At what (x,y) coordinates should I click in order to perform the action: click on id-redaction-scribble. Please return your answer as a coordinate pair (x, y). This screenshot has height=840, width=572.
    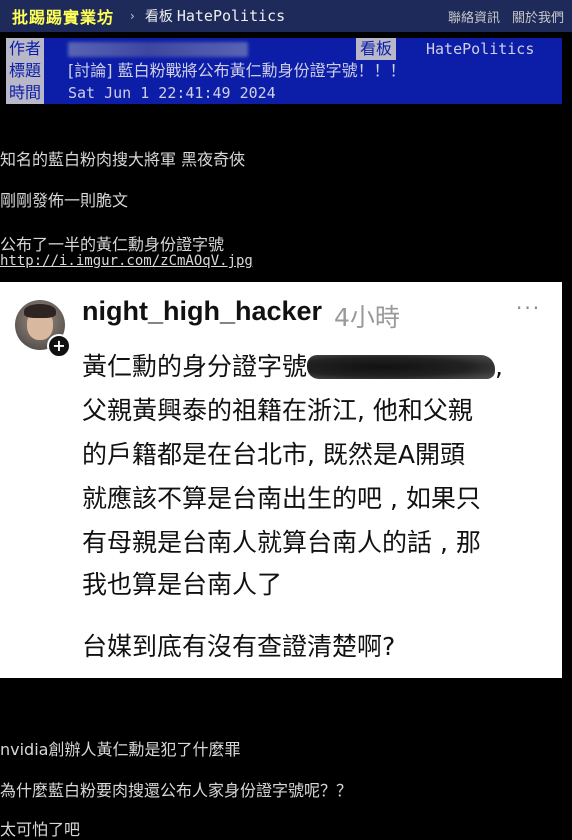
    Looking at the image, I should click on (401, 367).